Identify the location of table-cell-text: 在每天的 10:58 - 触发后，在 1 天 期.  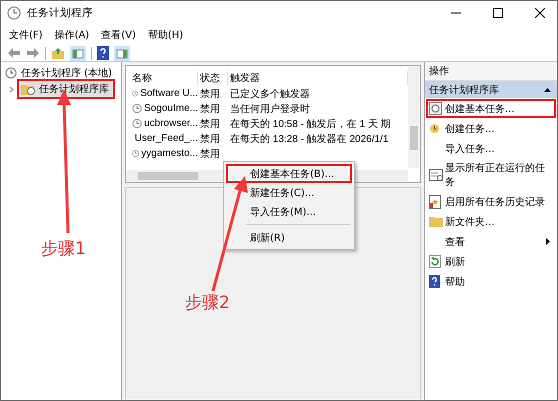
(310, 124).